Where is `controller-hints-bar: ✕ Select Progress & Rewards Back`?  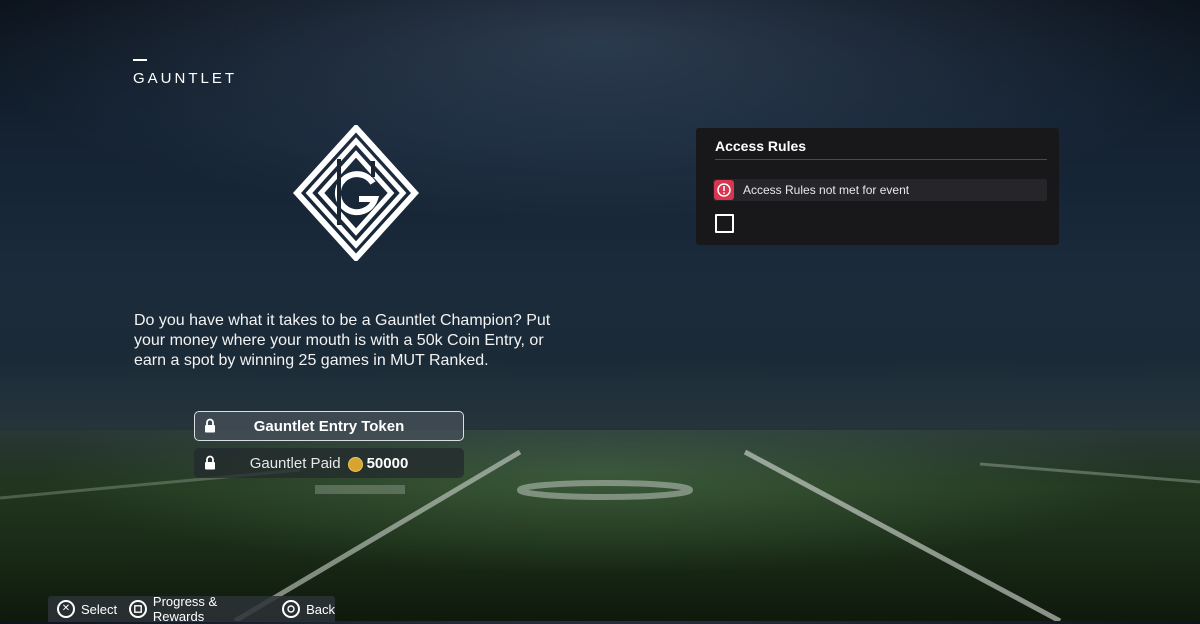 controller-hints-bar: ✕ Select Progress & Rewards Back is located at coordinates (191, 609).